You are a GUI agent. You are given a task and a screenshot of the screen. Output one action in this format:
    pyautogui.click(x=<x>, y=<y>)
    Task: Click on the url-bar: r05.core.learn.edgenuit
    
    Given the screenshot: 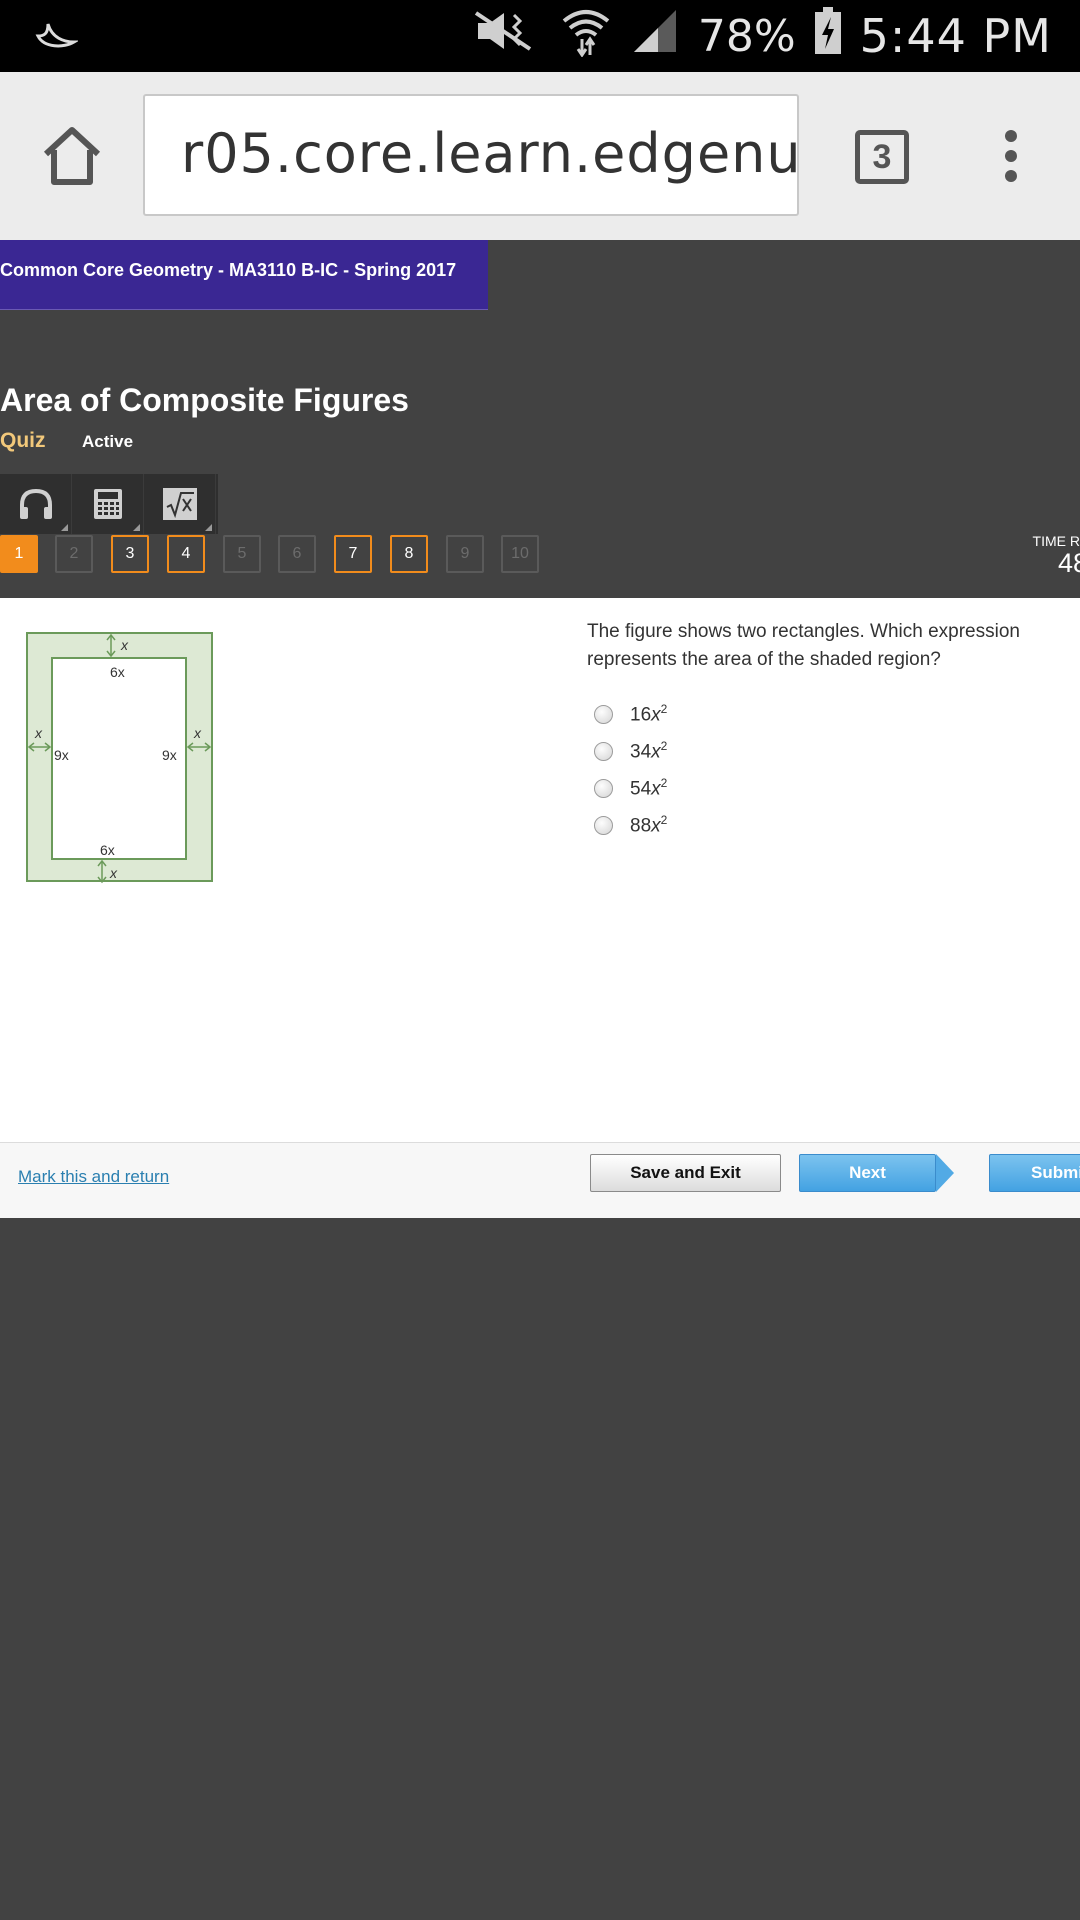 What is the action you would take?
    pyautogui.click(x=471, y=155)
    